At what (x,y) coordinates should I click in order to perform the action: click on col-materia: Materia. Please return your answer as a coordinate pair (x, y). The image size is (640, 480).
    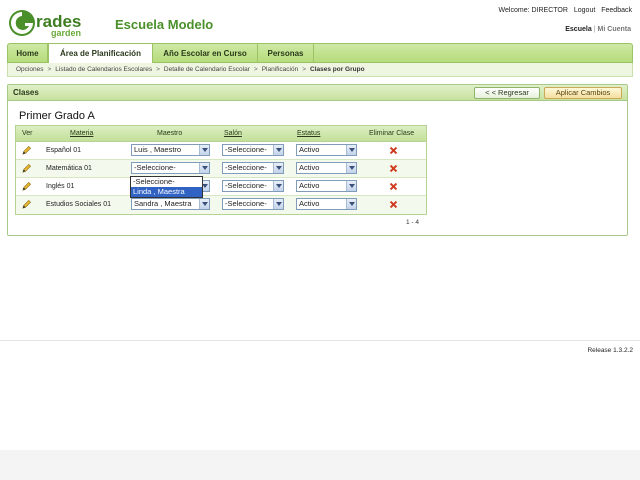
    Looking at the image, I should click on (81, 133).